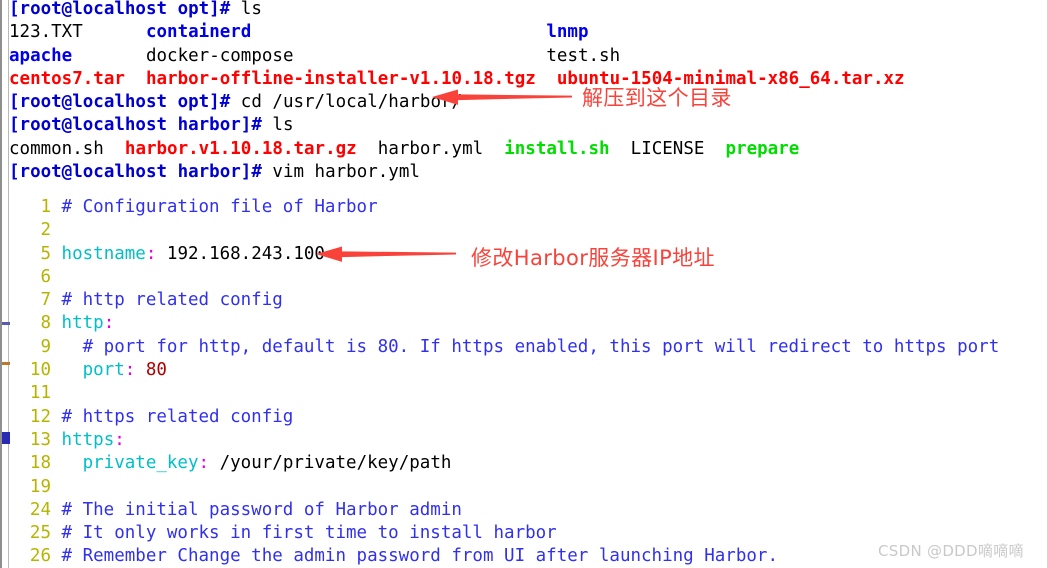 The width and height of the screenshot is (1047, 568). Describe the element at coordinates (214, 207) in the screenshot. I see `editor-token-comment: # Configuration file of Harbor` at that location.